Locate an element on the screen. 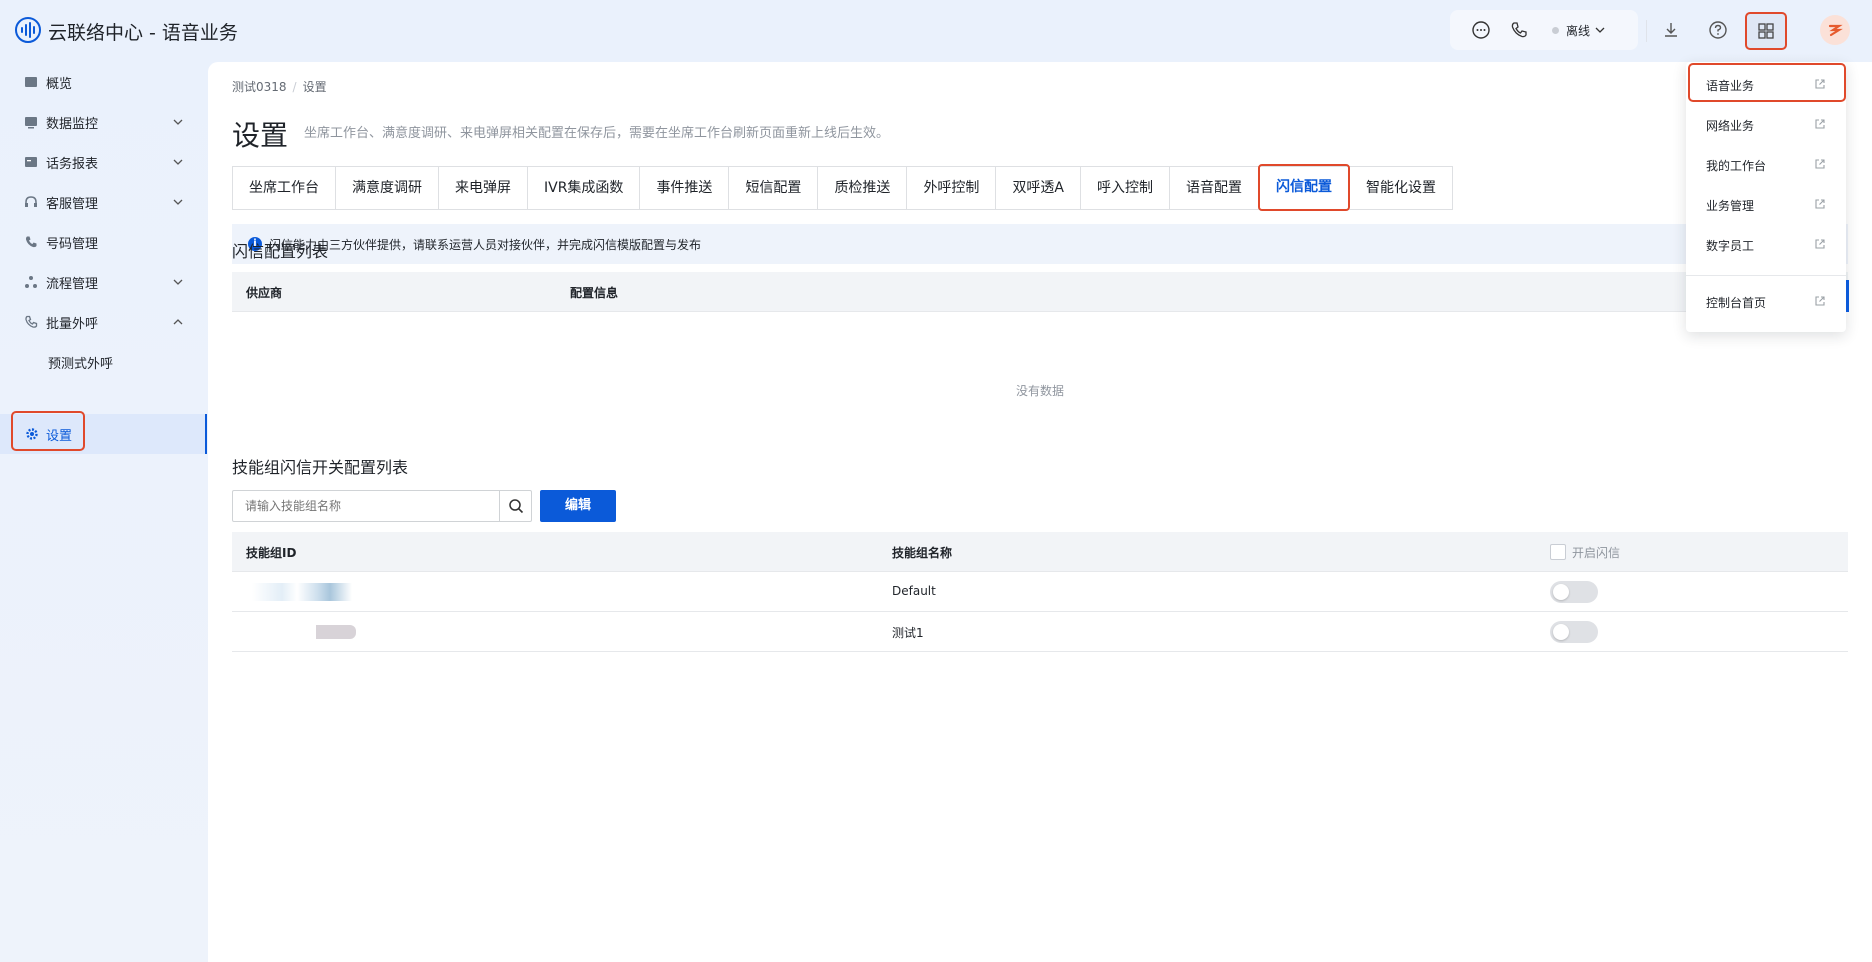 The image size is (1872, 962). search-button is located at coordinates (515, 506).